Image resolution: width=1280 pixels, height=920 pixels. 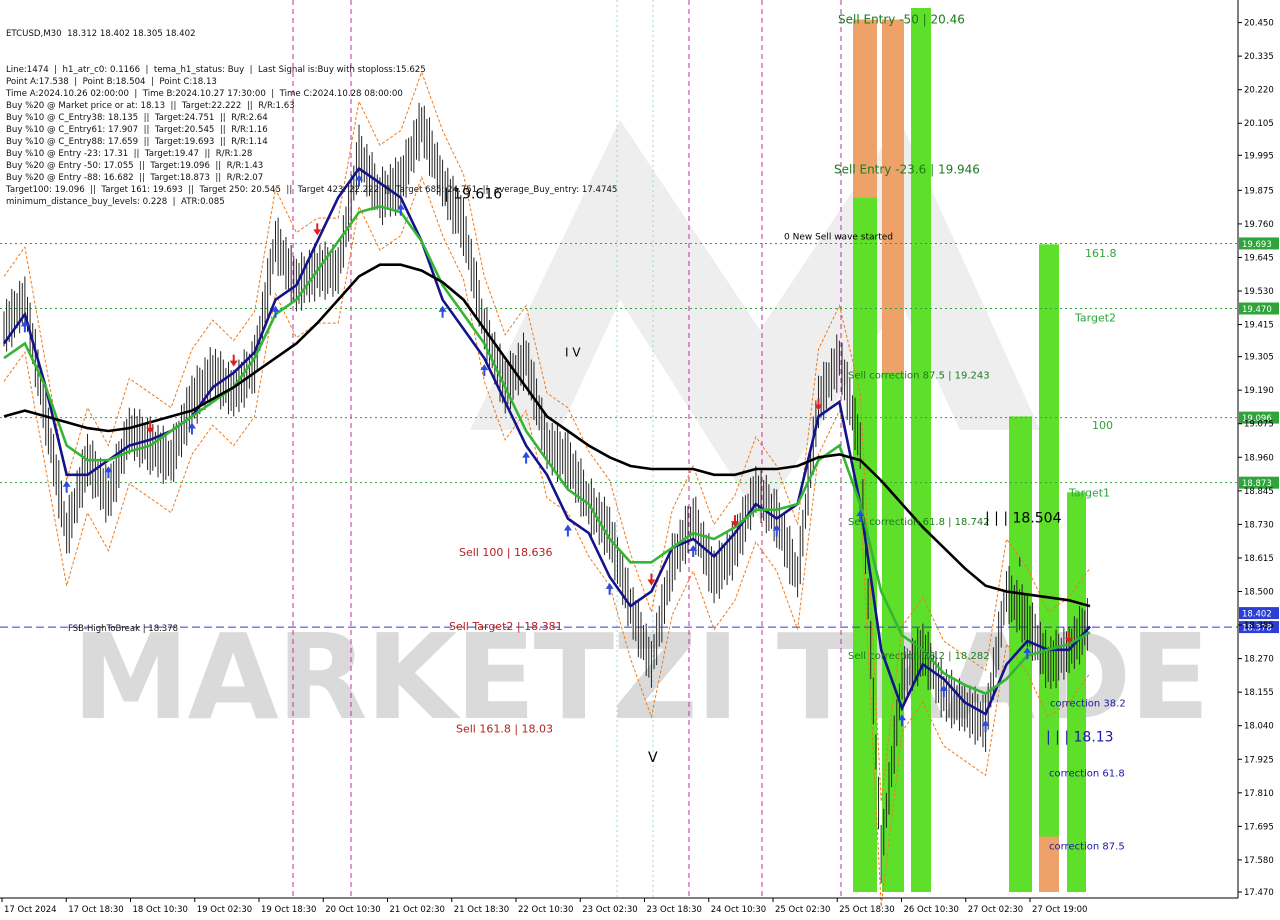 I want to click on time-tick-label: 25 Oct 02:30, so click(x=802, y=910).